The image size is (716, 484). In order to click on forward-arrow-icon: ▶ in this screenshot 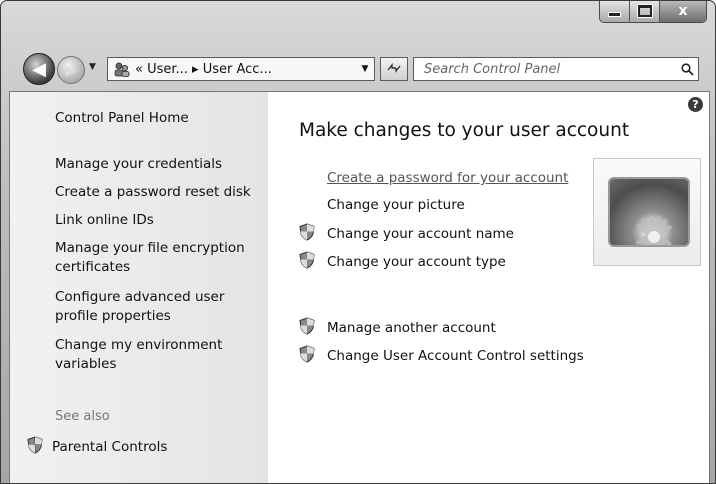, I will do `click(71, 70)`.